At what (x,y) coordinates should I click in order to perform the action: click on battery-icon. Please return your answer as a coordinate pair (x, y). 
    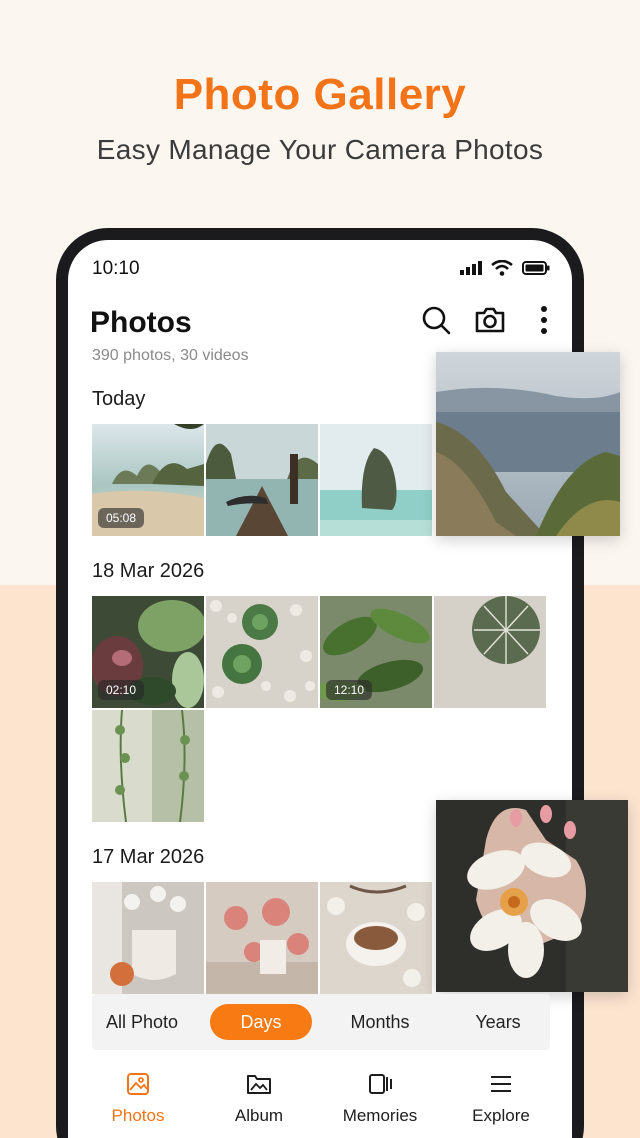
    Looking at the image, I should click on (536, 270).